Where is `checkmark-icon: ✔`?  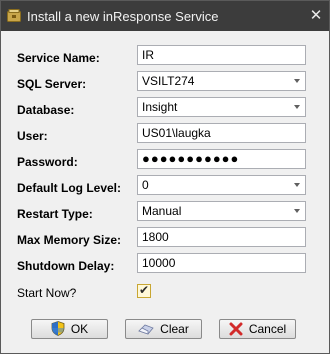
checkmark-icon: ✔ is located at coordinates (144, 290).